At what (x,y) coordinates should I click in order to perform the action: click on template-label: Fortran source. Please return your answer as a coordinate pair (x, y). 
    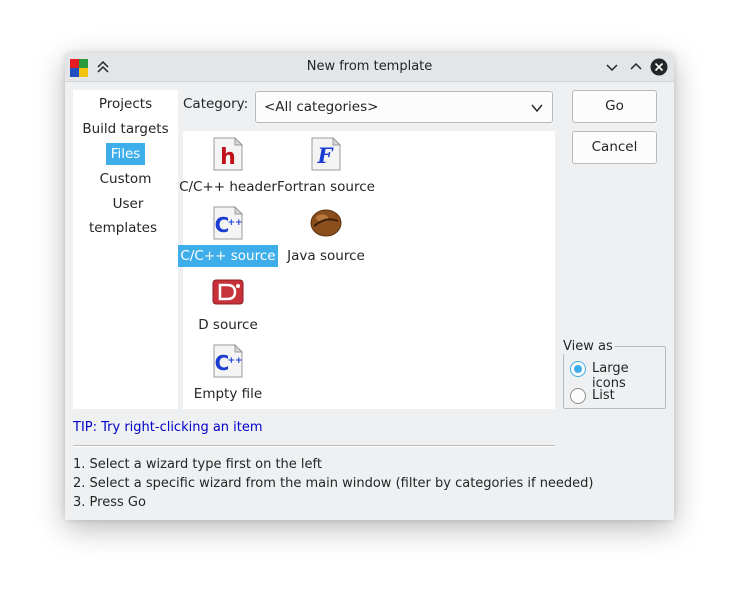
    Looking at the image, I should click on (326, 187).